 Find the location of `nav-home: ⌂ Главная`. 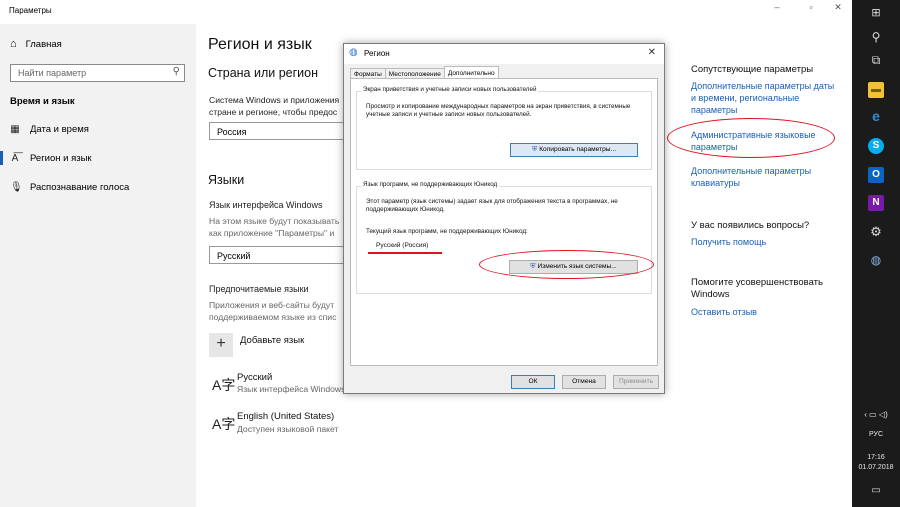

nav-home: ⌂ Главная is located at coordinates (36, 44).